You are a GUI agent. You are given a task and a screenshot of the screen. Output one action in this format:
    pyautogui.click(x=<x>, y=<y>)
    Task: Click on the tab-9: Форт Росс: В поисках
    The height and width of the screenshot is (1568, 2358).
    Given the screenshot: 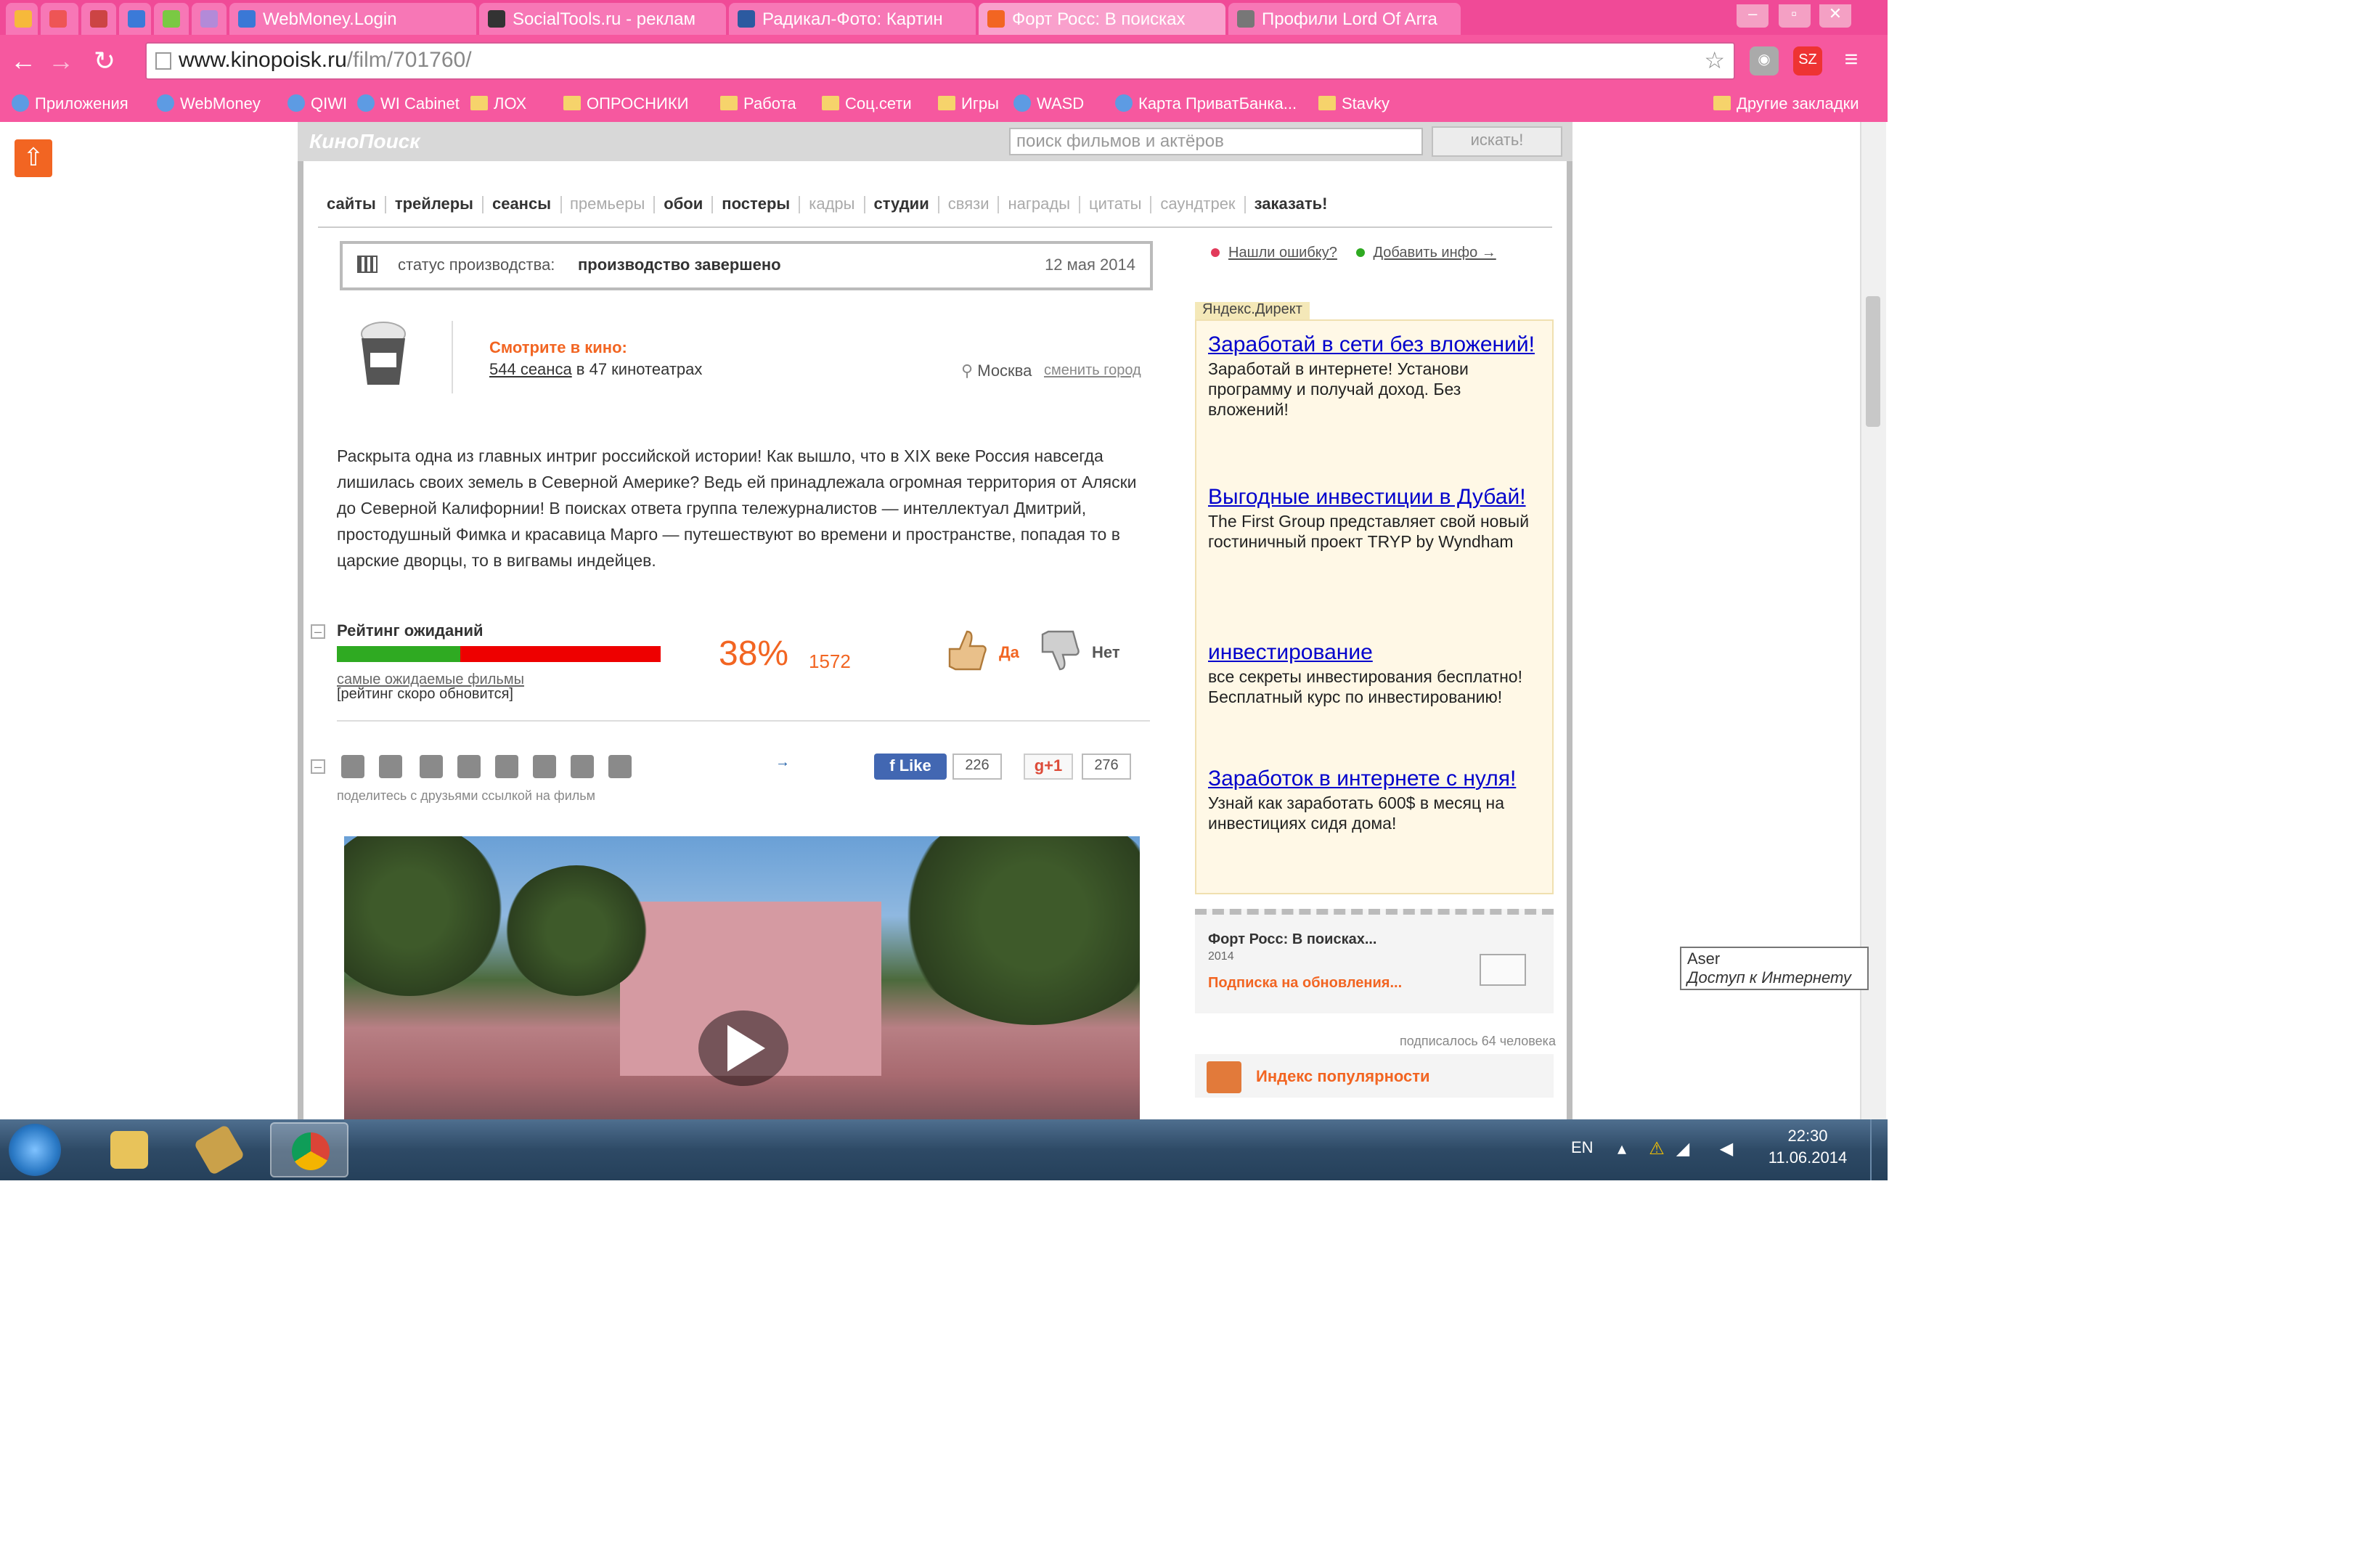 What is the action you would take?
    pyautogui.click(x=1102, y=19)
    